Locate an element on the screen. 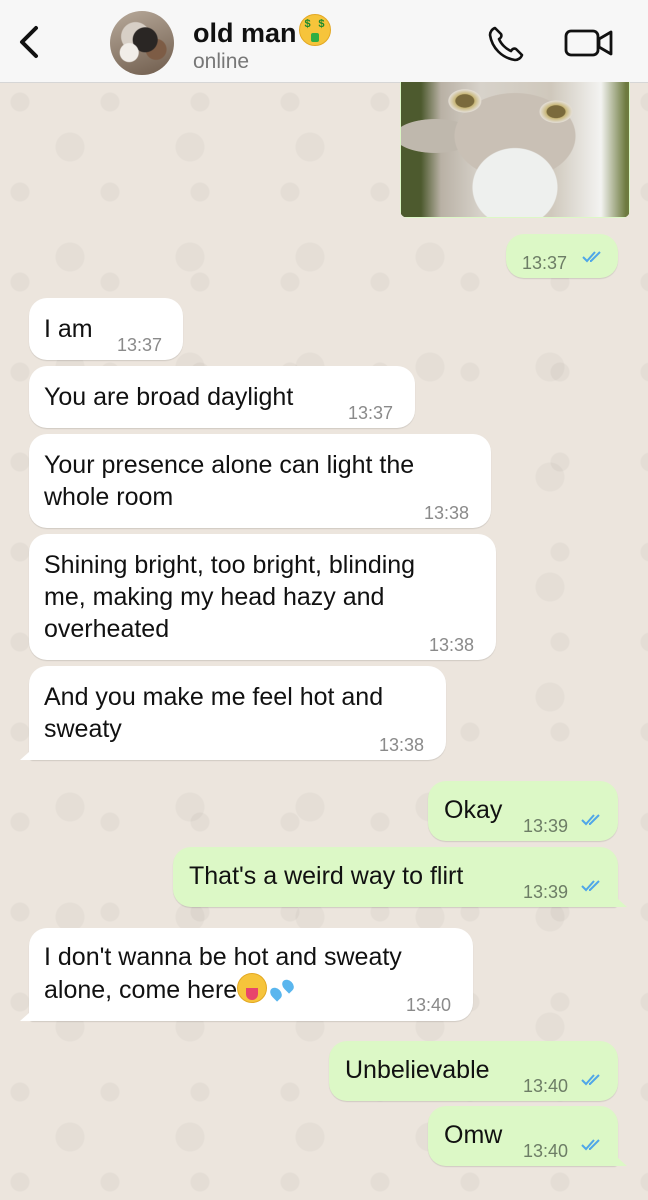 Image resolution: width=648 pixels, height=1200 pixels. message-bubble-outgoing: Unbelievable 13:40 is located at coordinates (473, 1071).